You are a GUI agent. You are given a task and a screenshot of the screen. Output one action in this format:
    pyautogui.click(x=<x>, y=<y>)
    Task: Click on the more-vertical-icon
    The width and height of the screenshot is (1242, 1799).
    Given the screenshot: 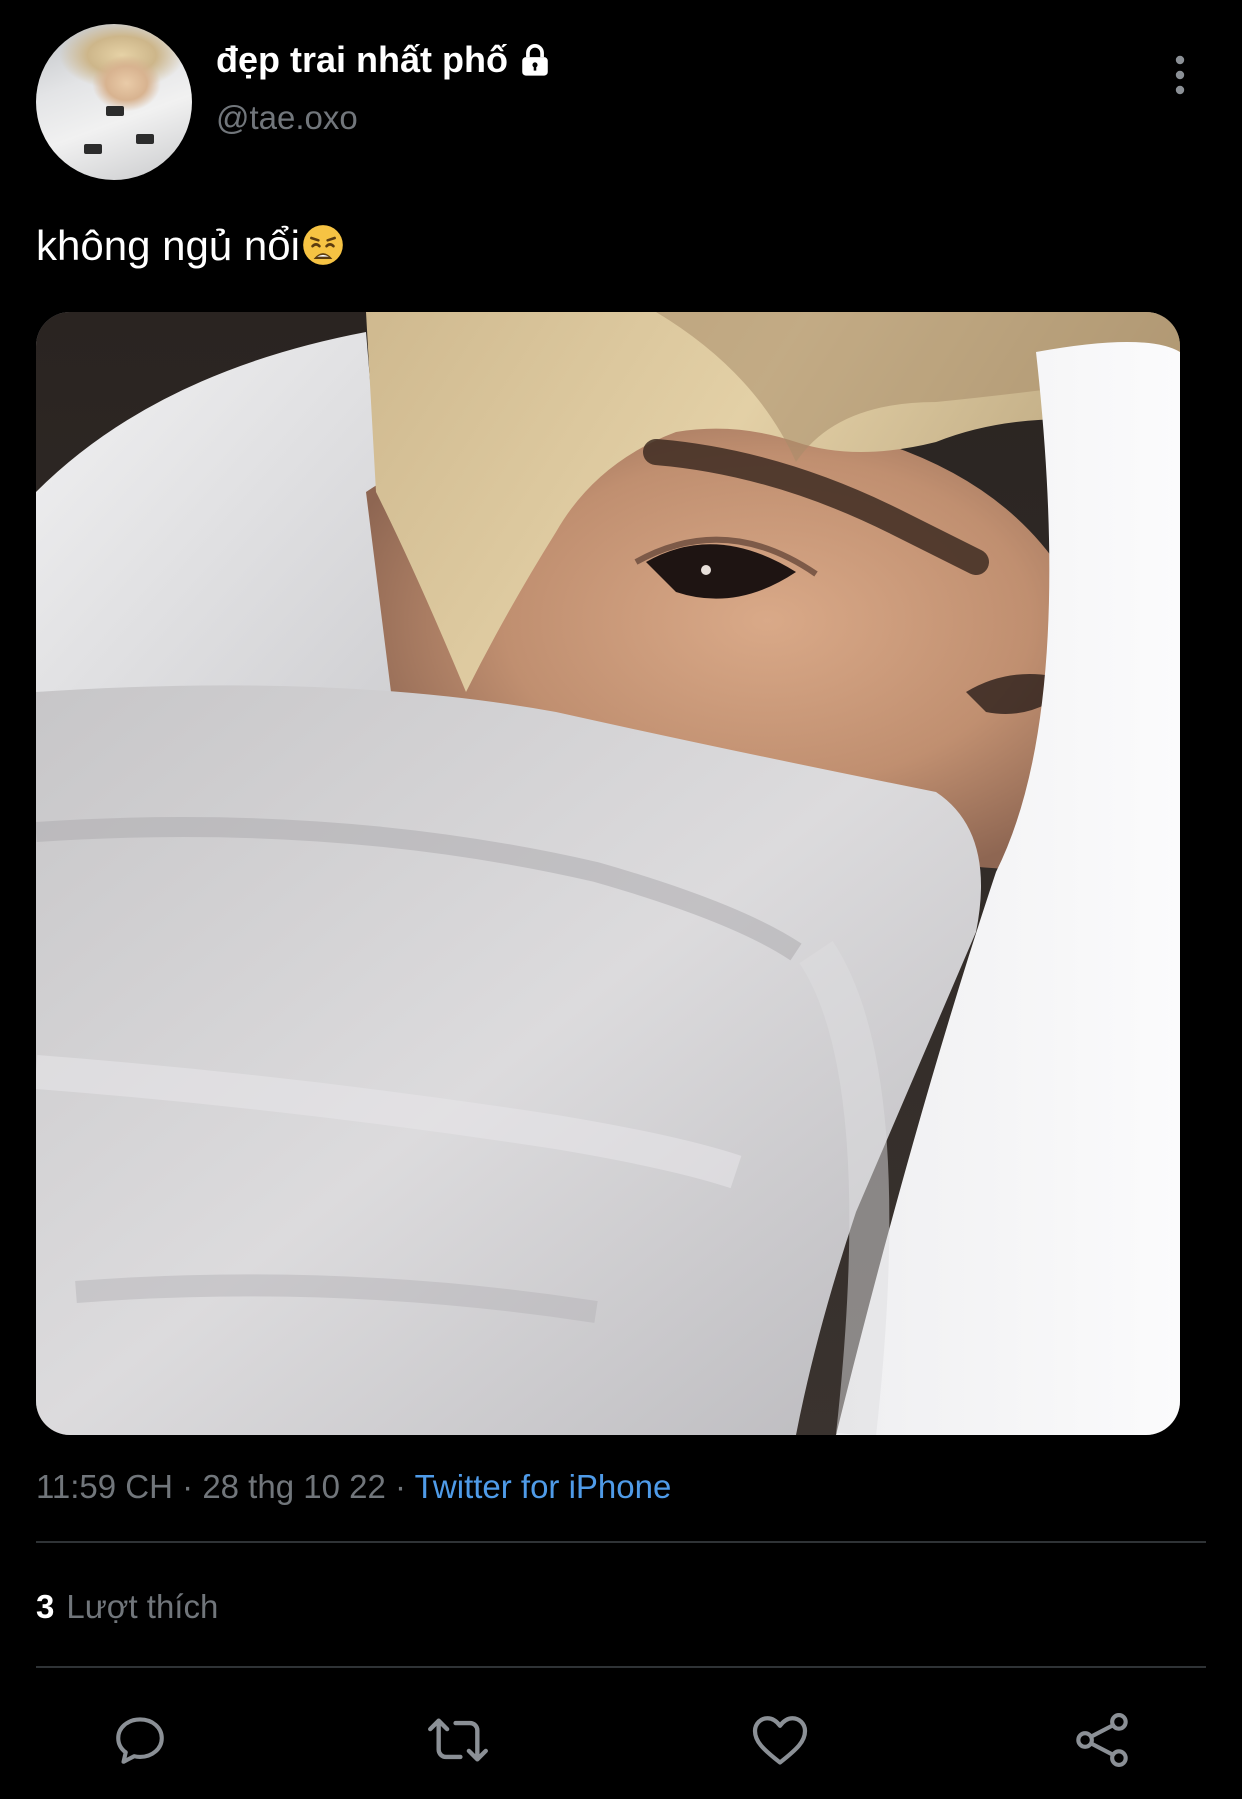 What is the action you would take?
    pyautogui.click(x=1180, y=75)
    